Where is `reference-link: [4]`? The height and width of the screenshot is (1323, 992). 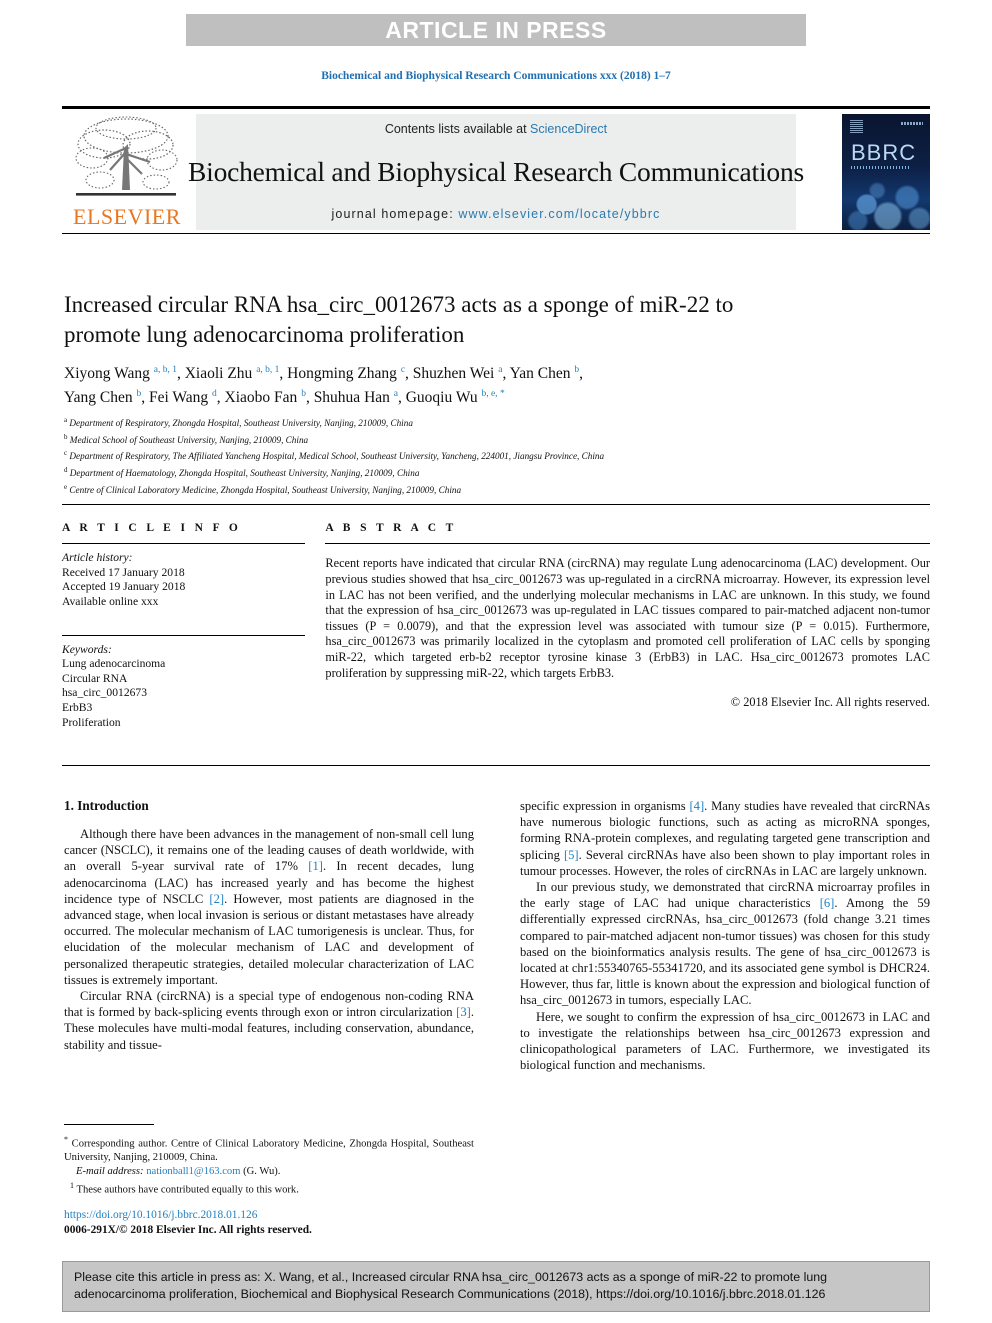 reference-link: [4] is located at coordinates (696, 806).